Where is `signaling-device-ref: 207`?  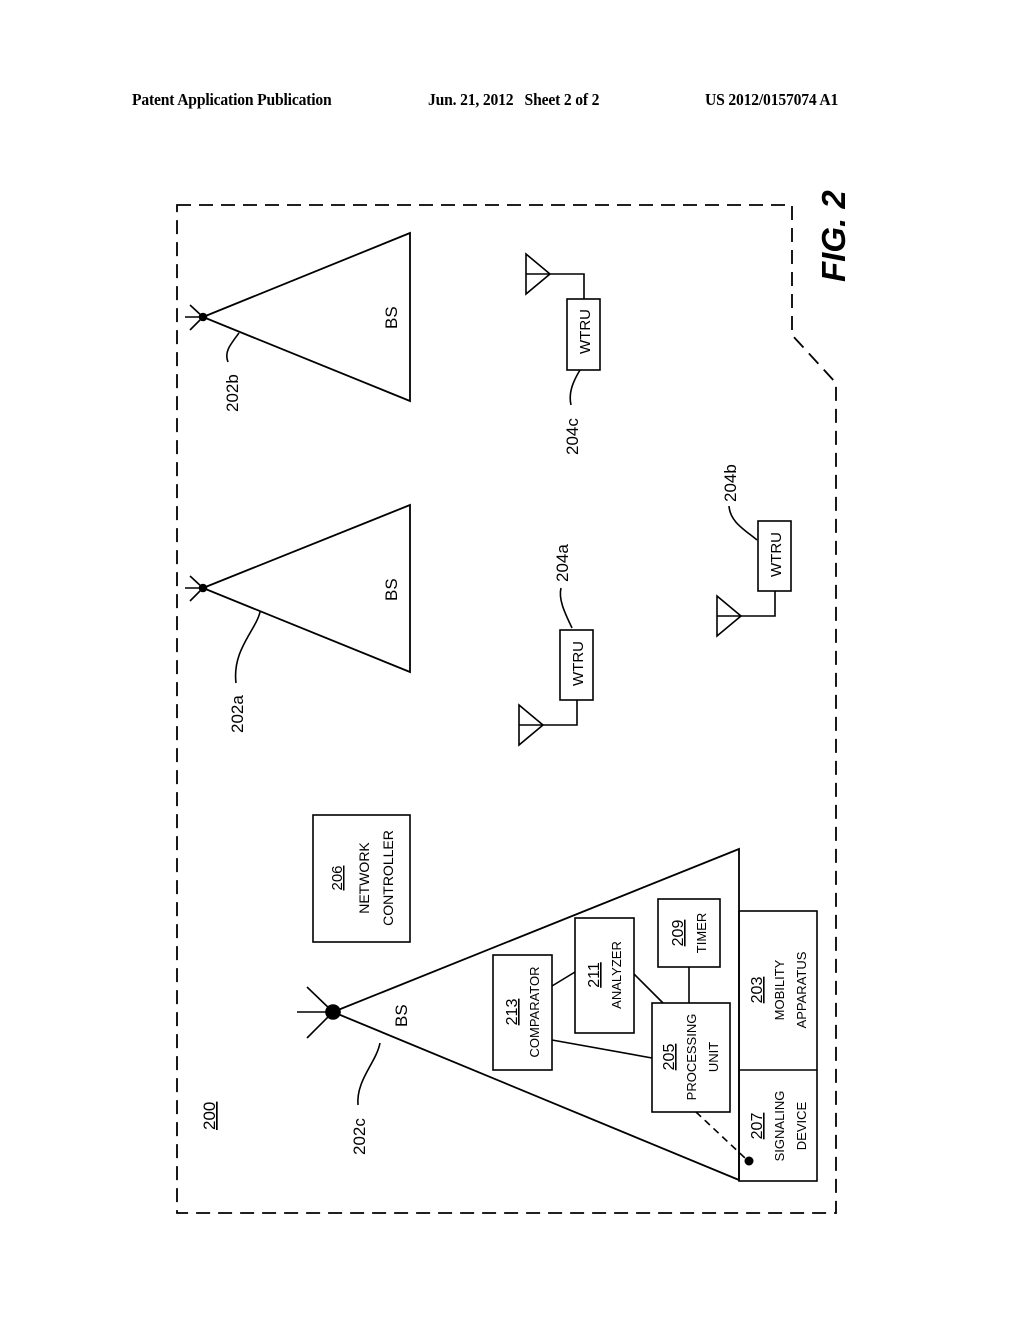 signaling-device-ref: 207 is located at coordinates (757, 1126).